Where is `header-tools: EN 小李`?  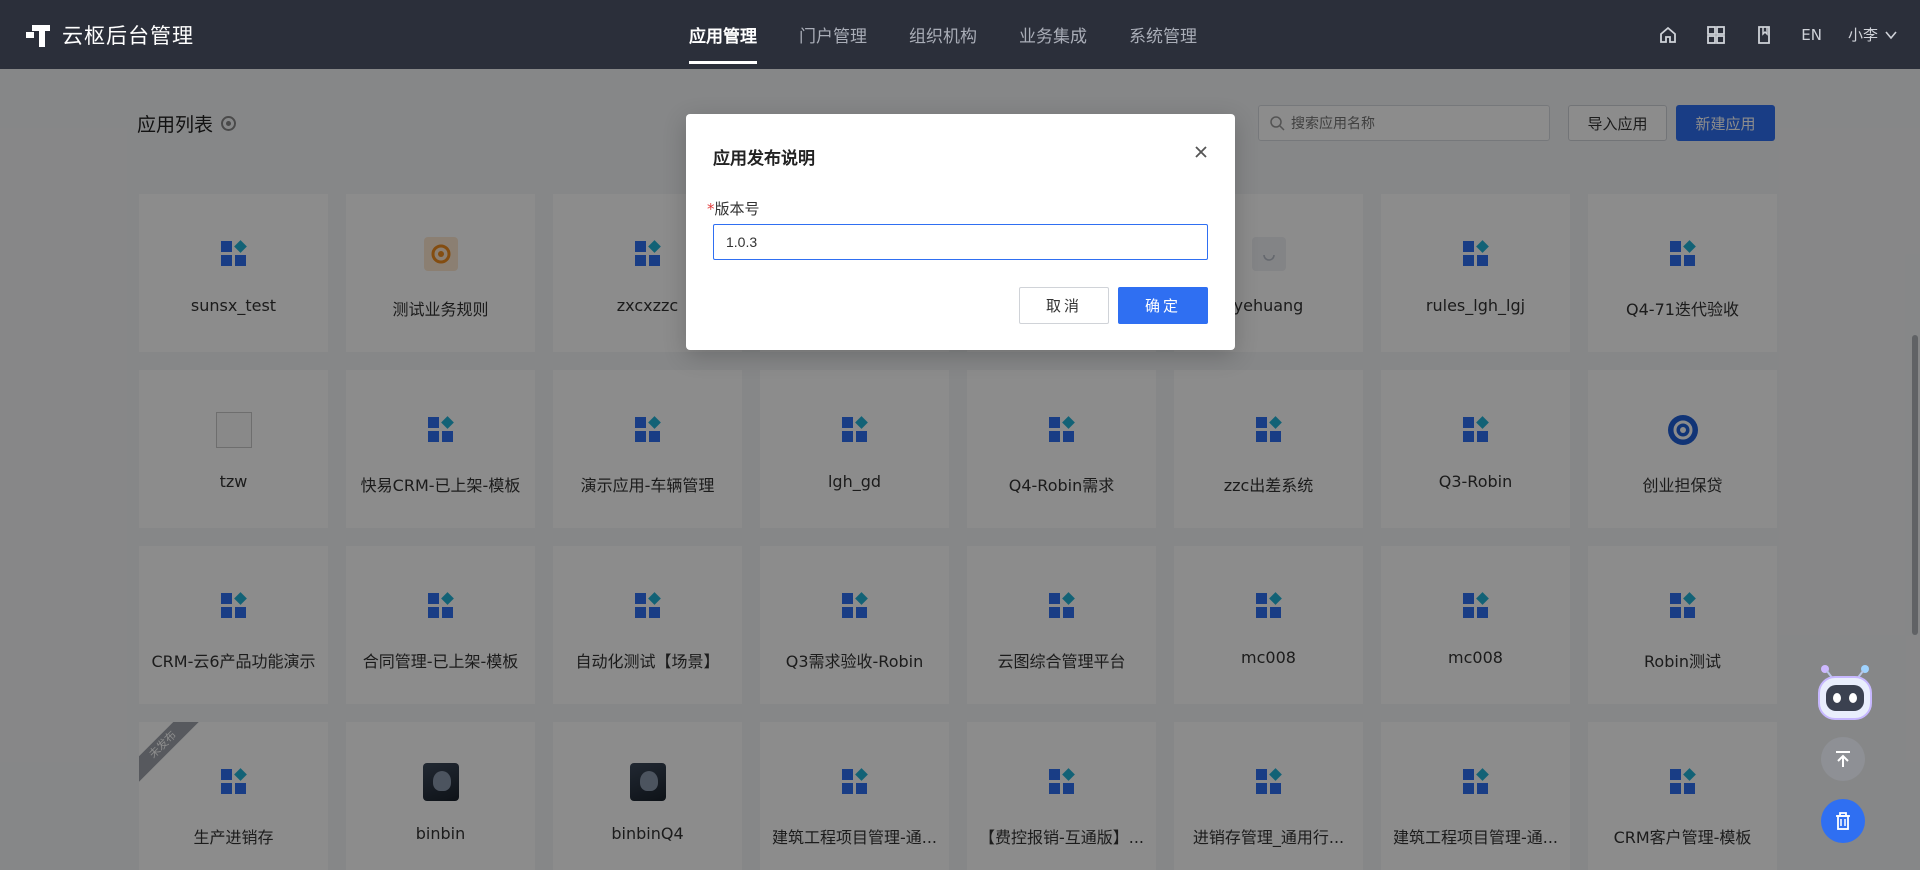 header-tools: EN 小李 is located at coordinates (1777, 34).